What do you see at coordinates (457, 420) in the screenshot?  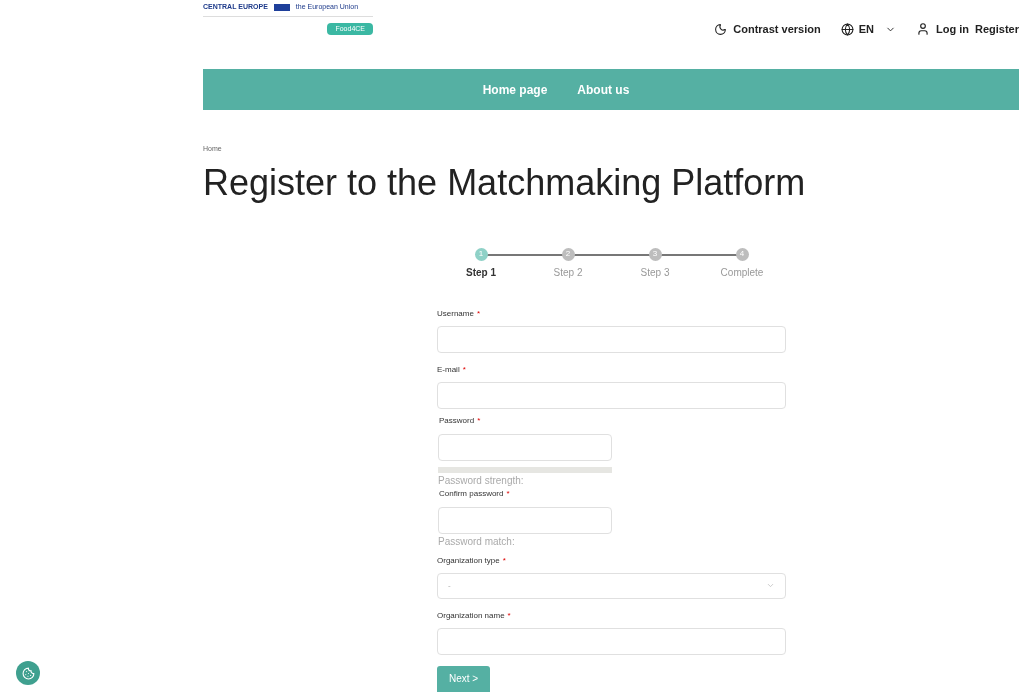 I see `field-label: Password` at bounding box center [457, 420].